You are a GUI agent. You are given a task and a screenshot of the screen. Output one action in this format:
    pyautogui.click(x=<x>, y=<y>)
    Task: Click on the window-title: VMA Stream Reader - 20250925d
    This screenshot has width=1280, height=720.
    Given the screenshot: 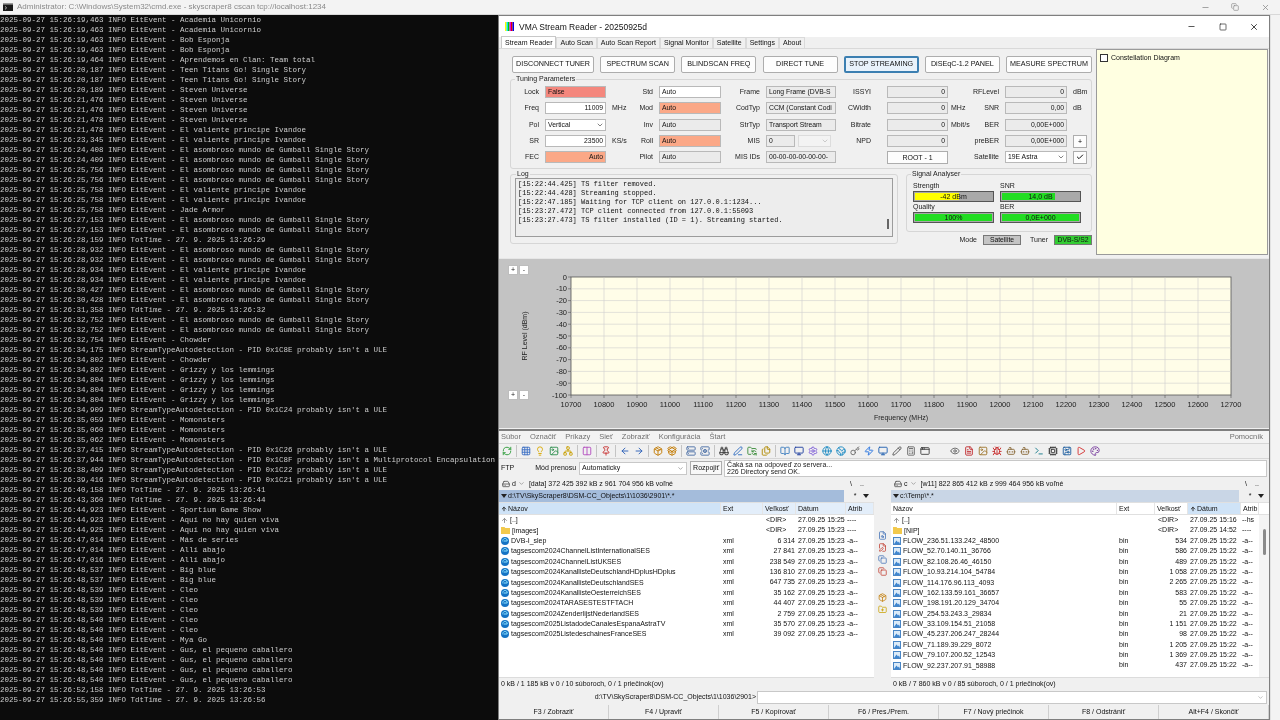 What is the action you would take?
    pyautogui.click(x=583, y=26)
    